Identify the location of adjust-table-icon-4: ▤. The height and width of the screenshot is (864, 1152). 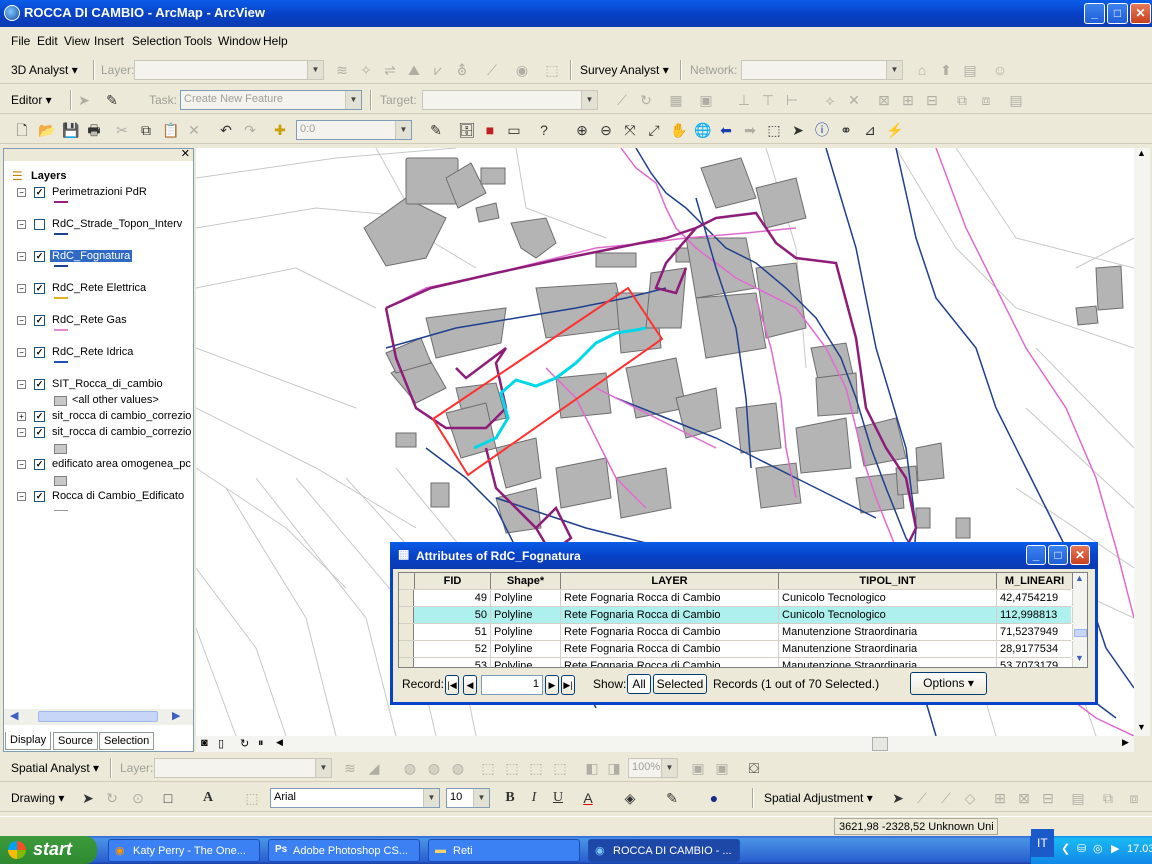
(1078, 798).